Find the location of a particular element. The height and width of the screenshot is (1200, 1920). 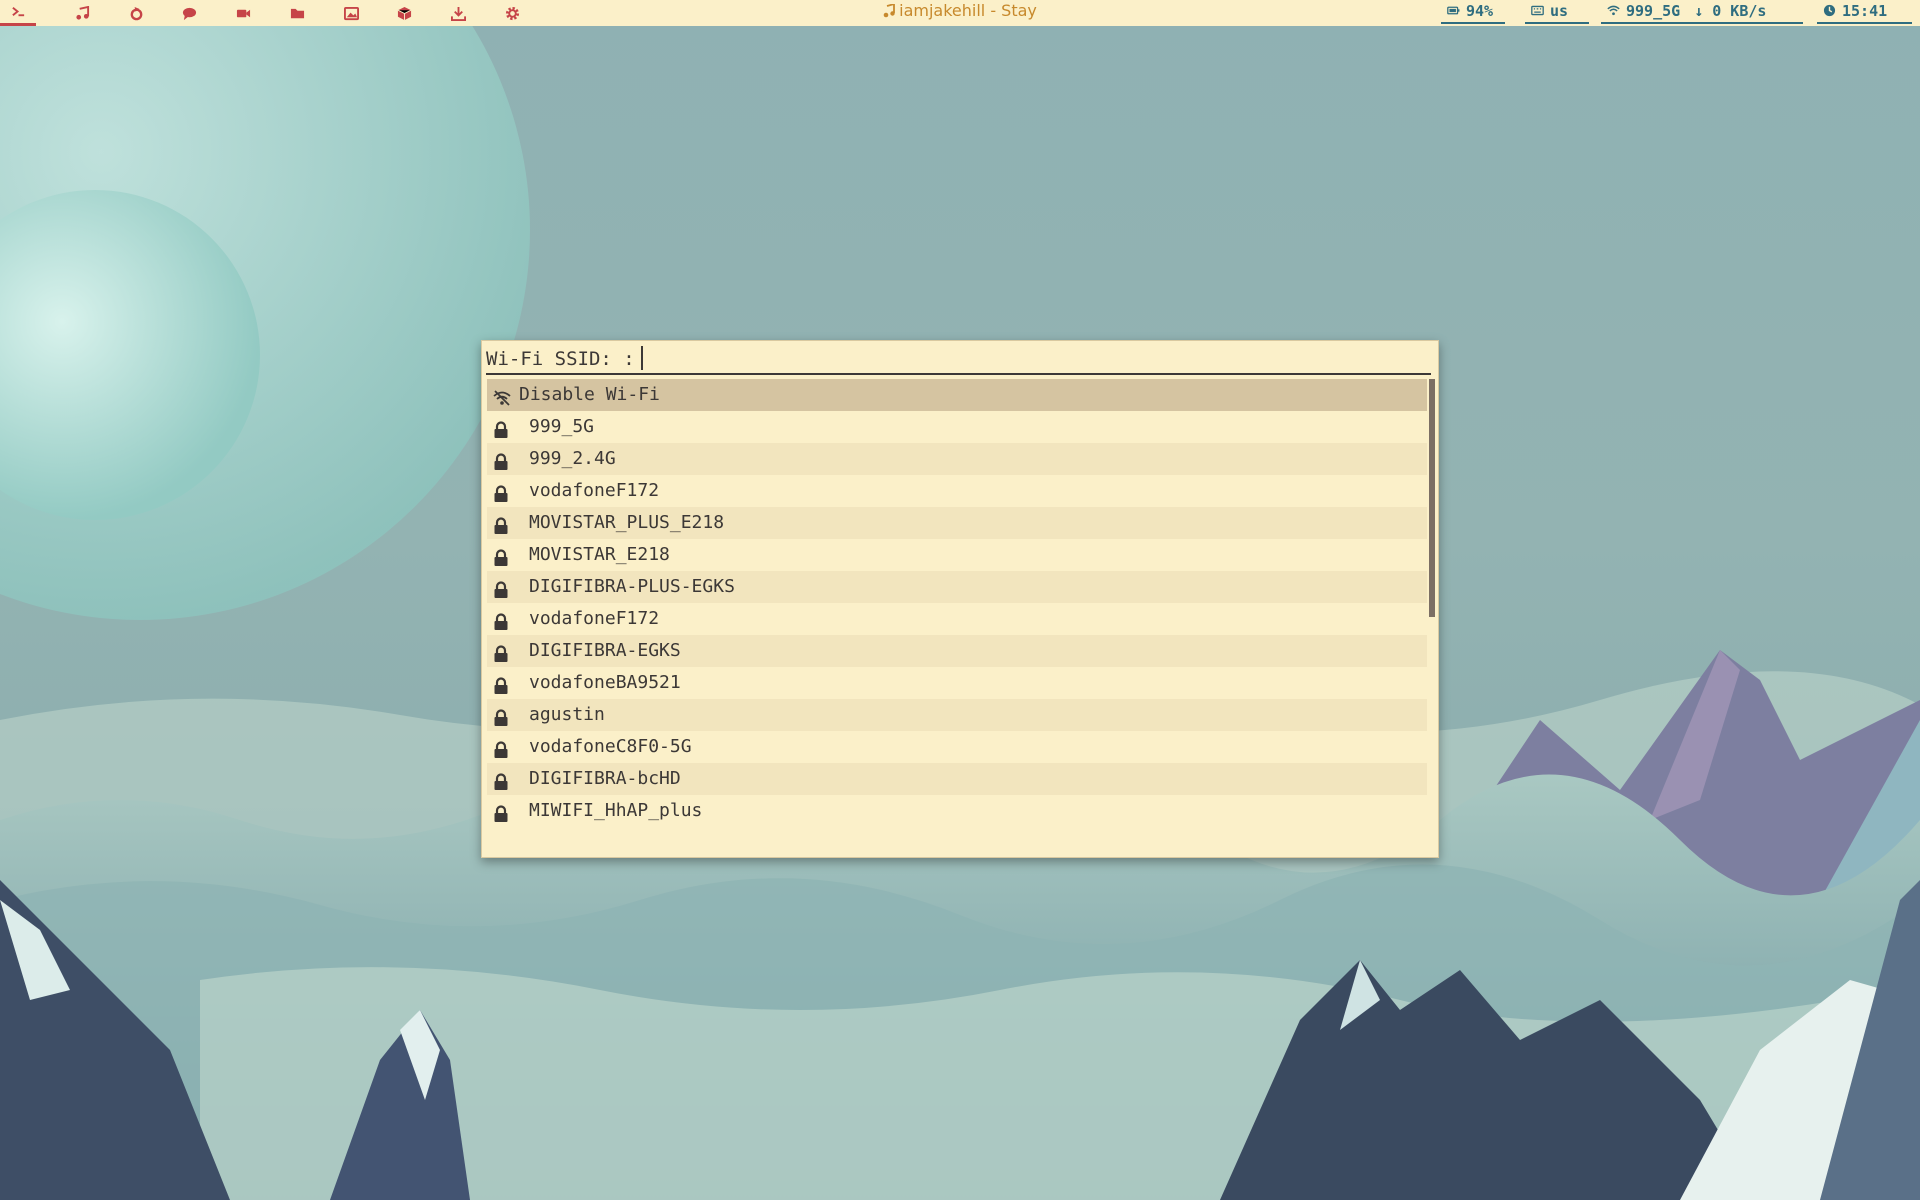

ssid-label: 999_5G is located at coordinates (562, 426).